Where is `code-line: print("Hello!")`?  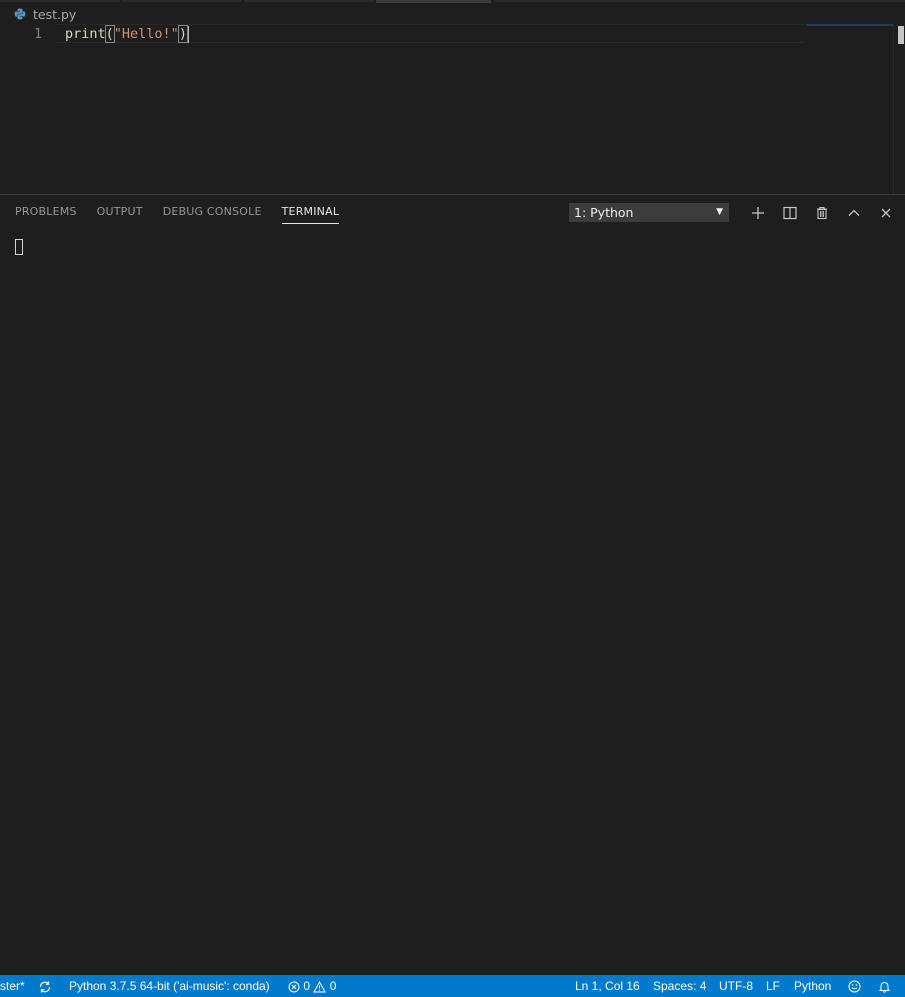
code-line: print("Hello!") is located at coordinates (127, 34).